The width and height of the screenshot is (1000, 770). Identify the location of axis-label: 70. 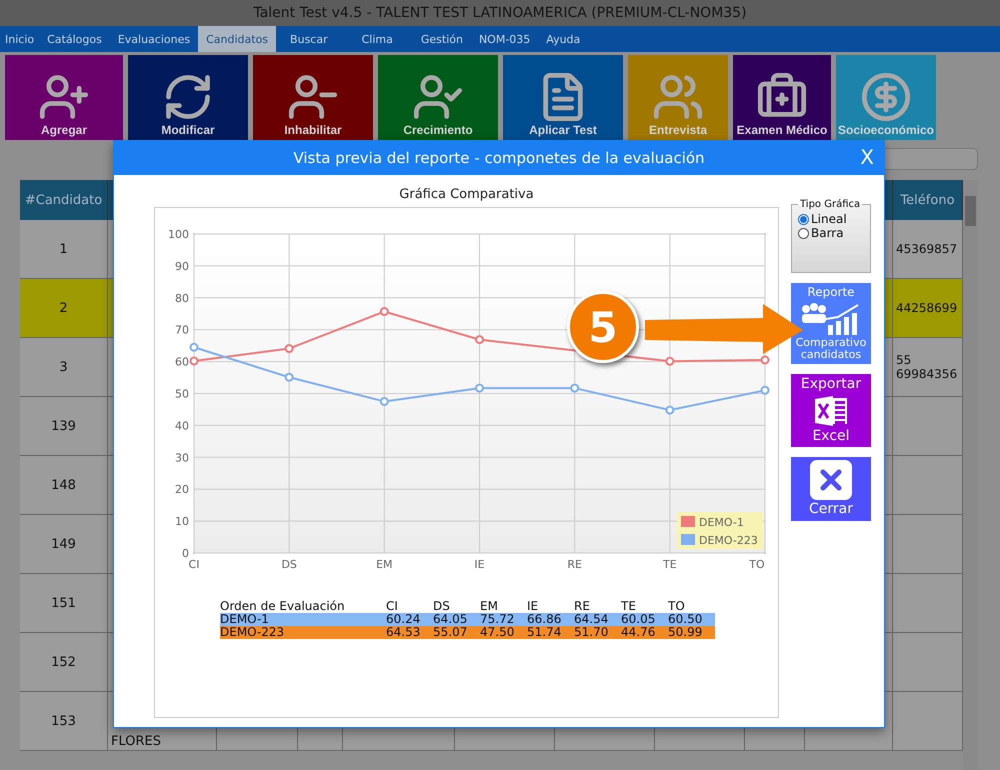
(182, 330).